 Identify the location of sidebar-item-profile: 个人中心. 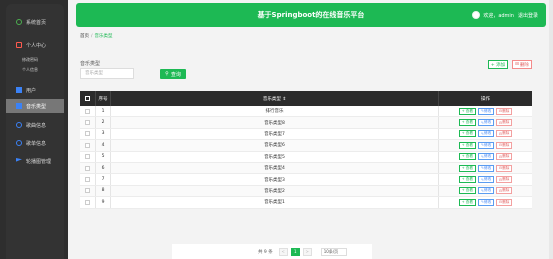
(35, 45).